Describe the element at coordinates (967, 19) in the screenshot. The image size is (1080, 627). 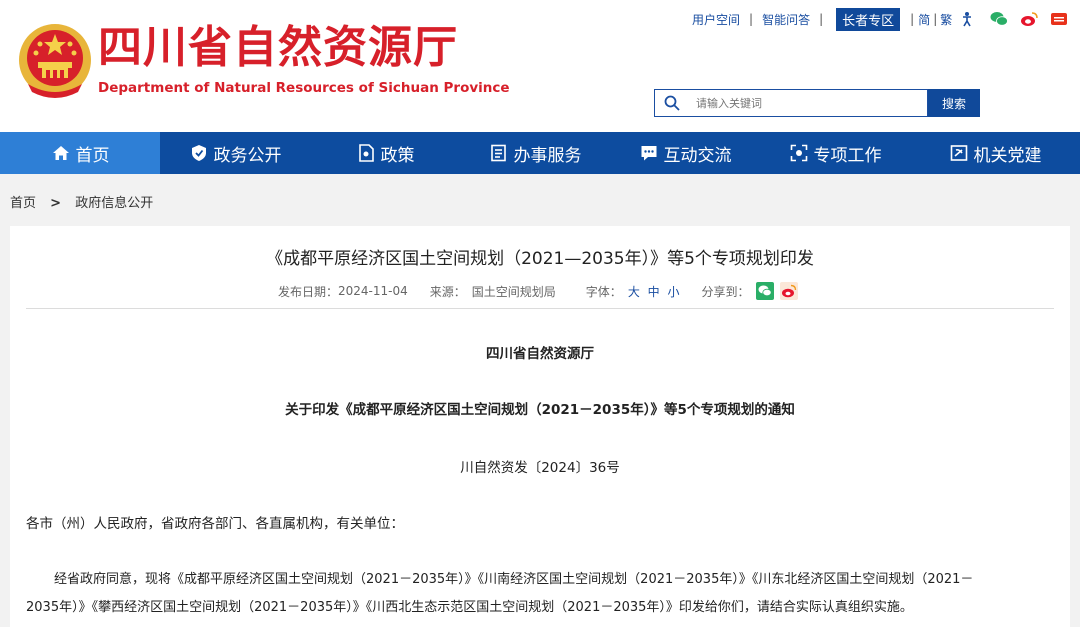
I see `accessibility-icon` at that location.